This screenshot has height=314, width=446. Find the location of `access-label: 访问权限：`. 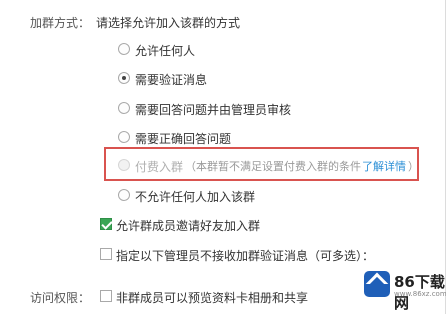

access-label: 访问权限： is located at coordinates (60, 298).